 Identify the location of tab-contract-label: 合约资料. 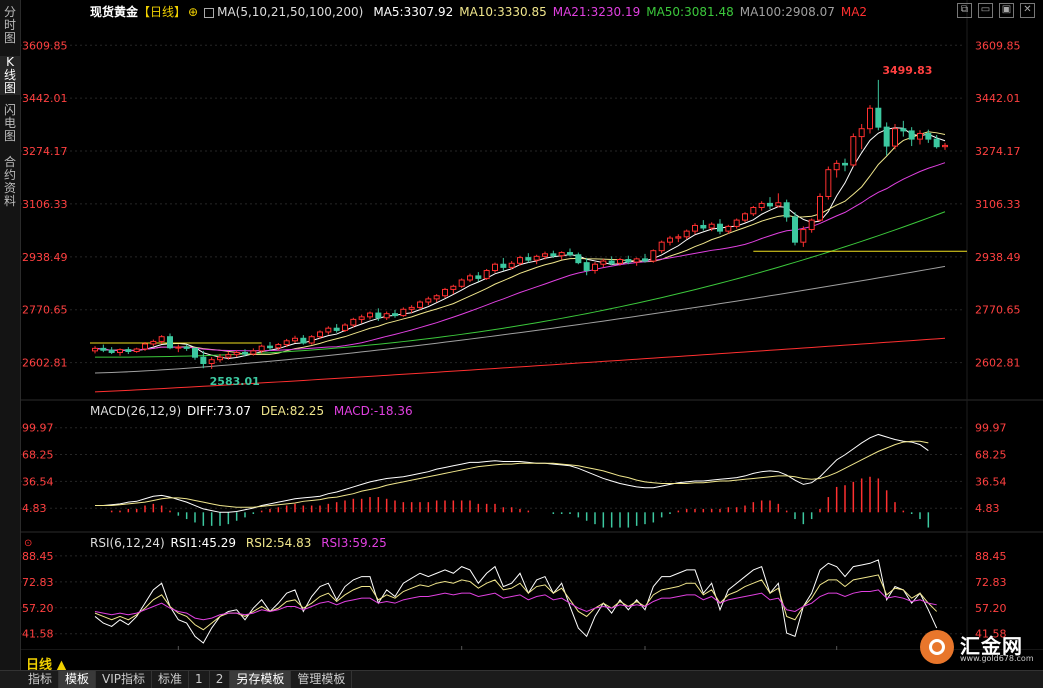
(9, 181).